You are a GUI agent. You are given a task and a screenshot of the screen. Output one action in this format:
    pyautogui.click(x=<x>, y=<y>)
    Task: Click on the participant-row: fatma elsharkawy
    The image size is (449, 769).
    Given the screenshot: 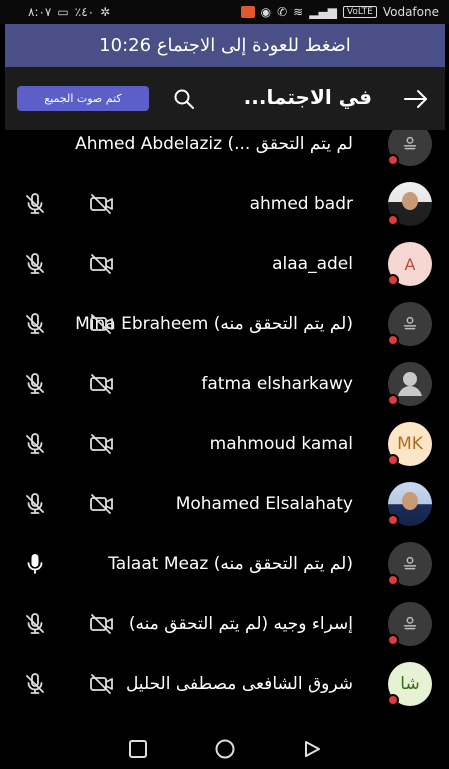 What is the action you would take?
    pyautogui.click(x=225, y=384)
    